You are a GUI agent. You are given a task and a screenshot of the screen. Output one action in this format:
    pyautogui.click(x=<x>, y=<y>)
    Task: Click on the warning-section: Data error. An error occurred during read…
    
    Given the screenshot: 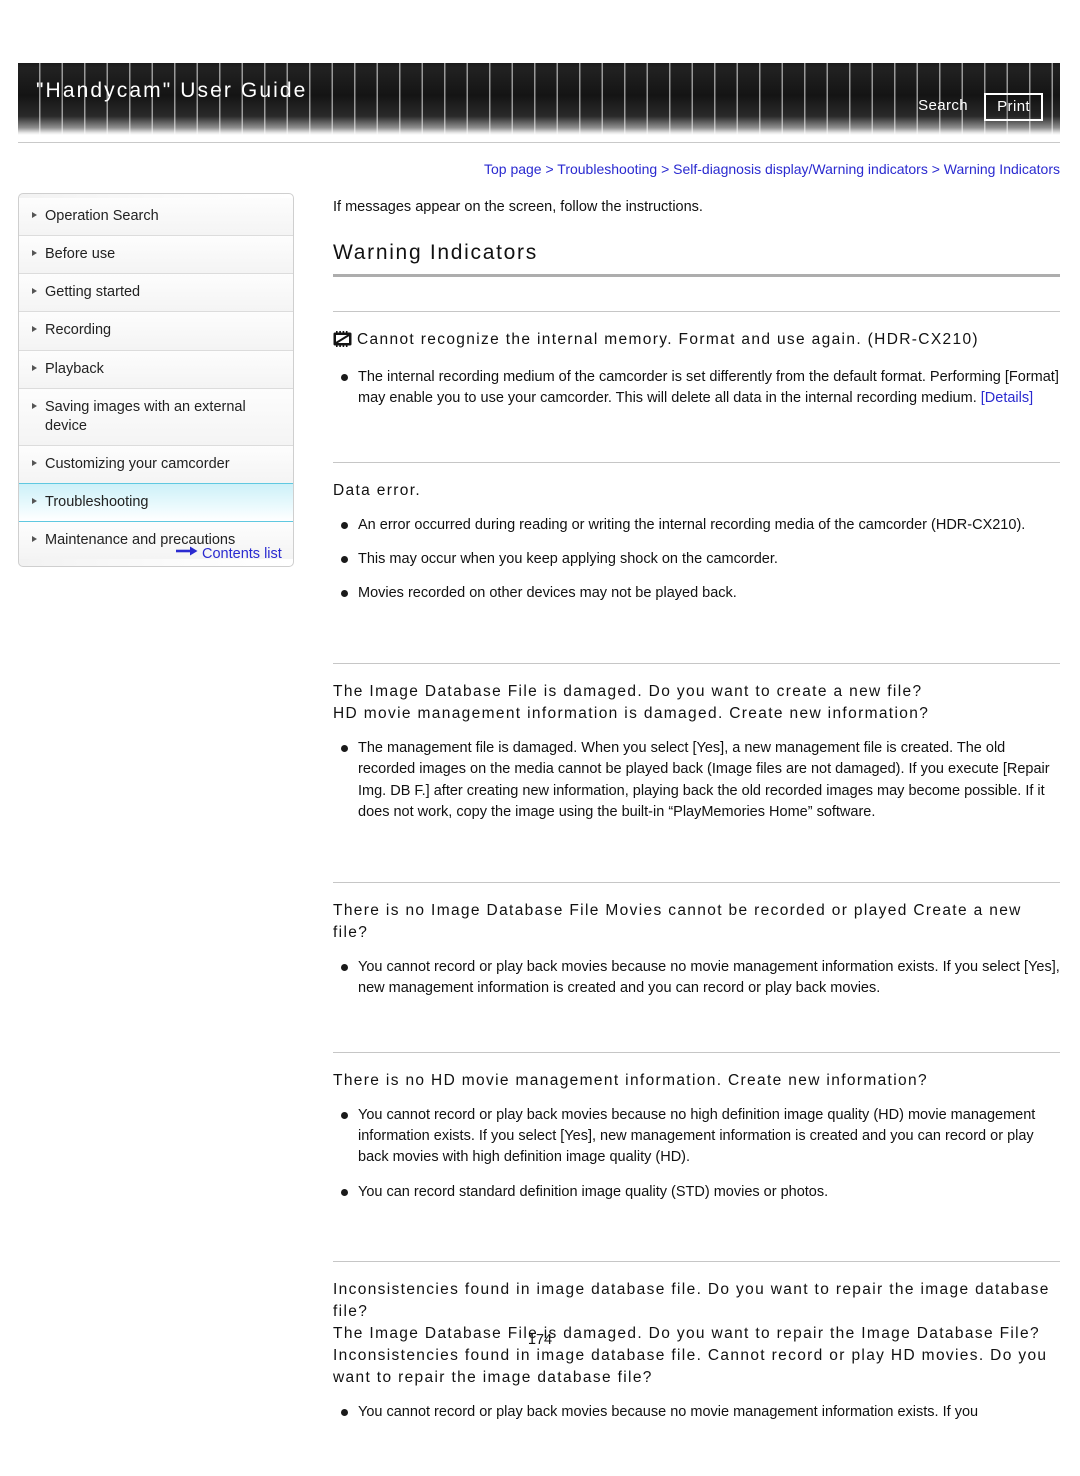 What is the action you would take?
    pyautogui.click(x=696, y=562)
    